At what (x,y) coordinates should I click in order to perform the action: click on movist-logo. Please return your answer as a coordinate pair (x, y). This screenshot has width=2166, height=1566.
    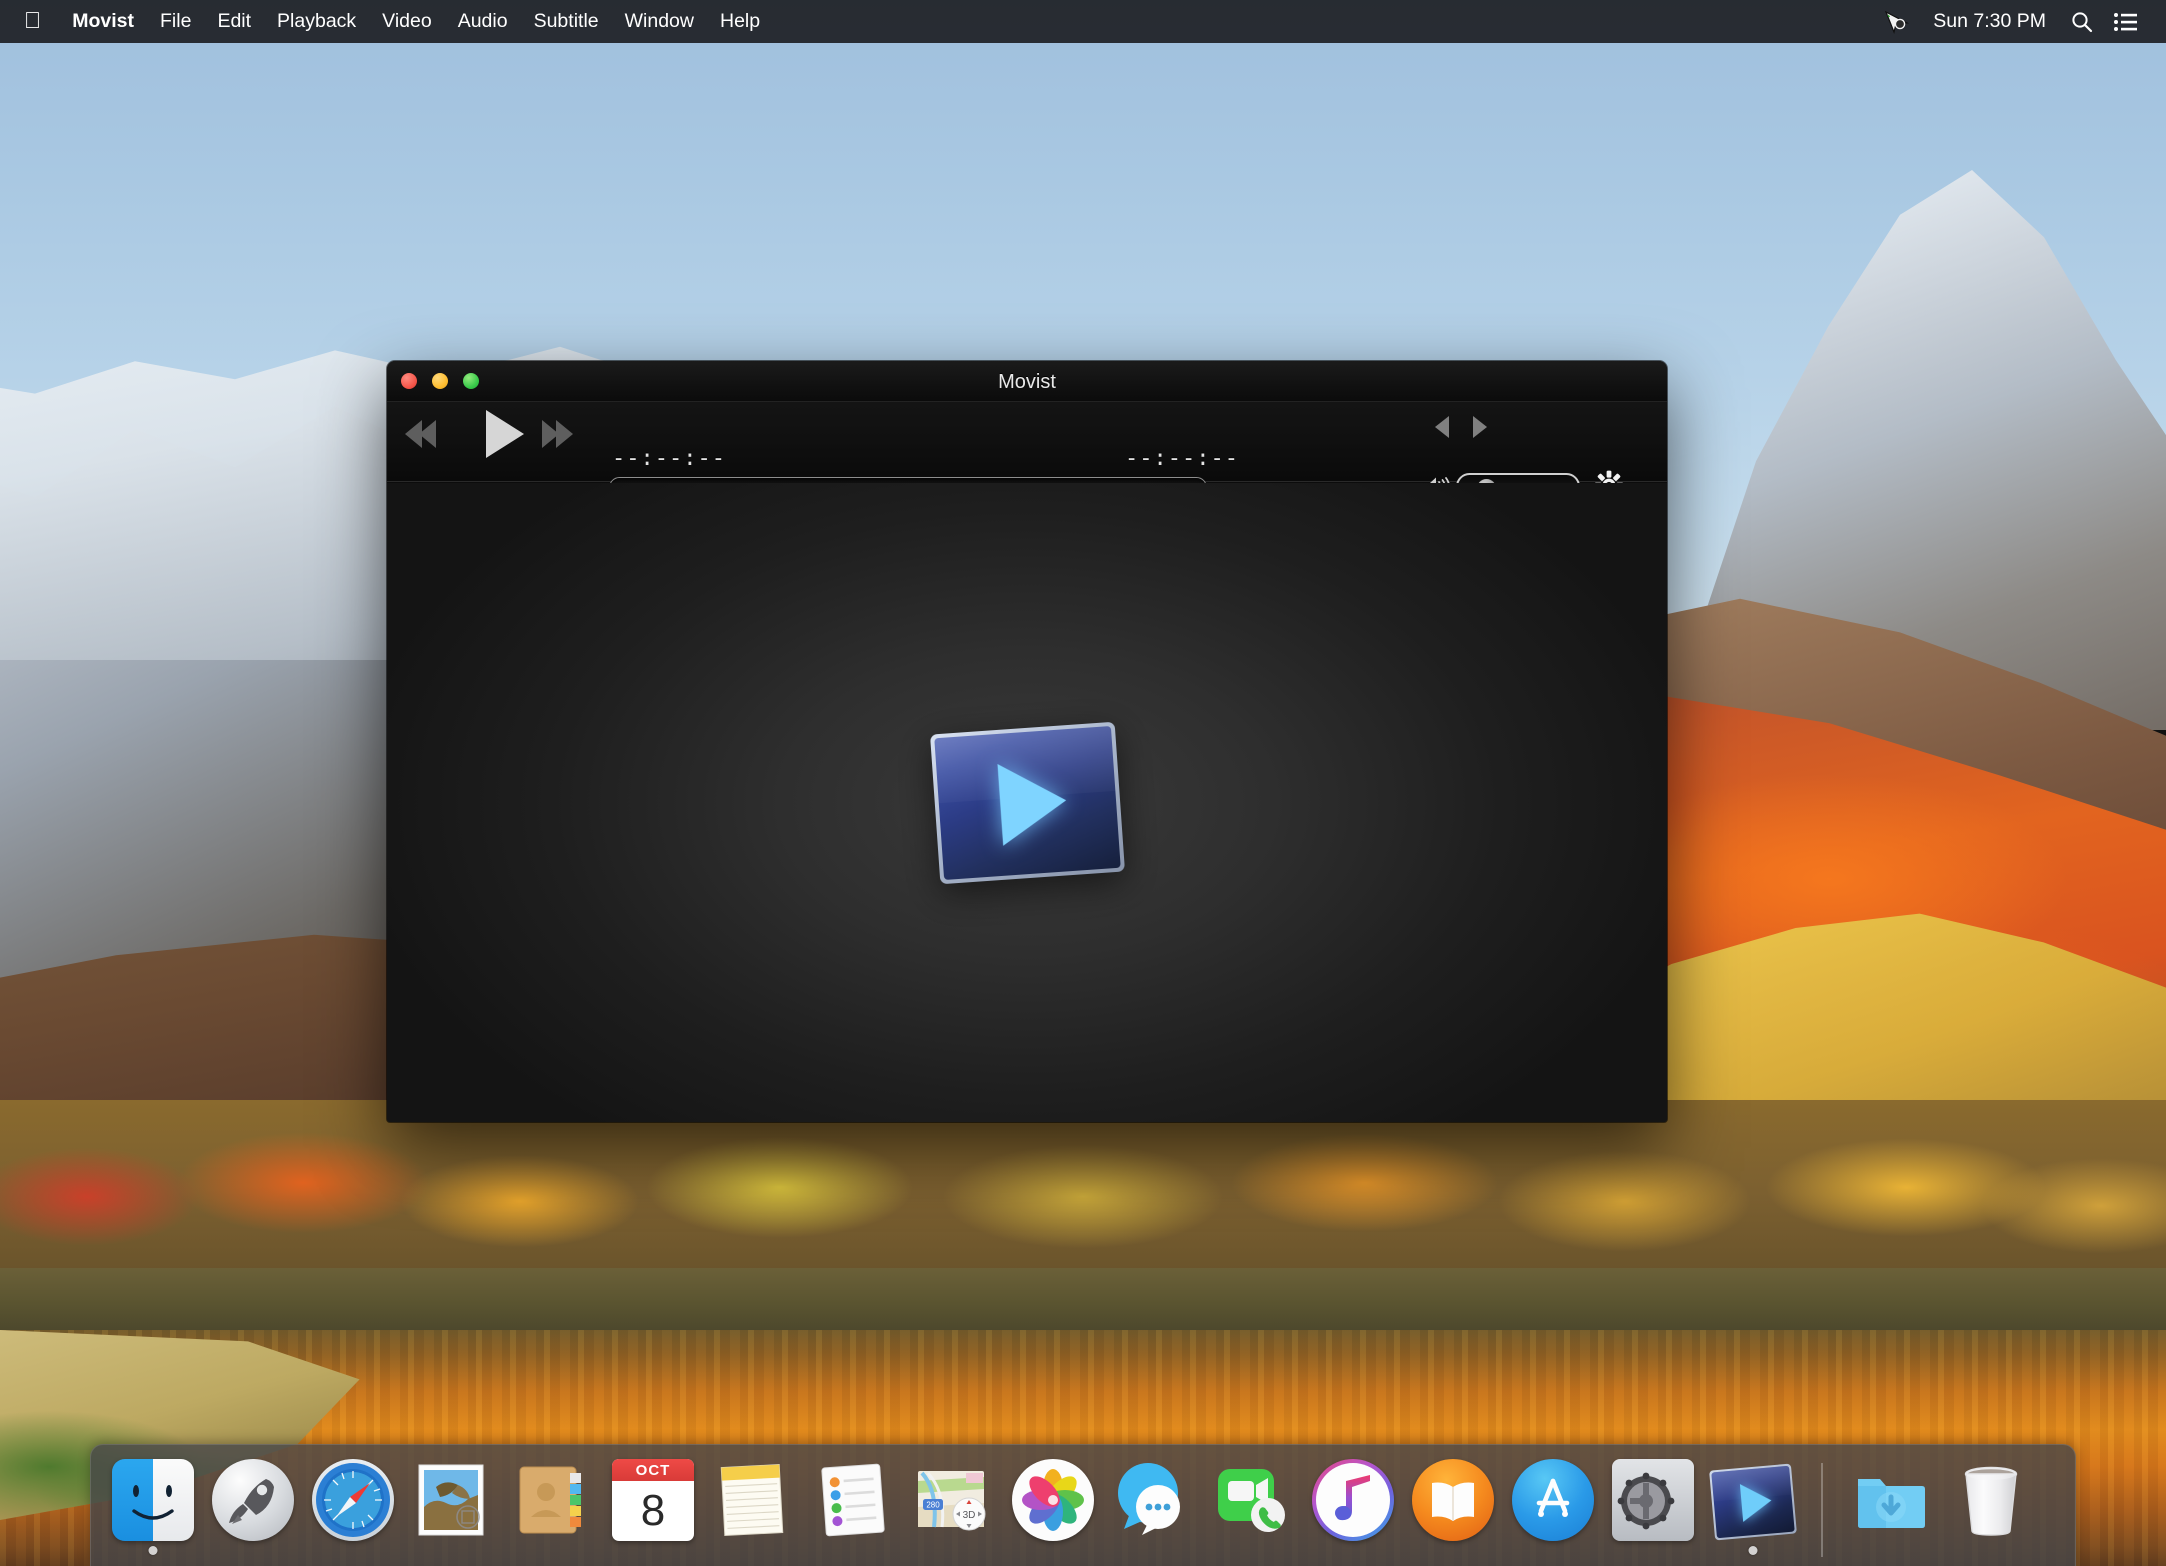
    Looking at the image, I should click on (1027, 802).